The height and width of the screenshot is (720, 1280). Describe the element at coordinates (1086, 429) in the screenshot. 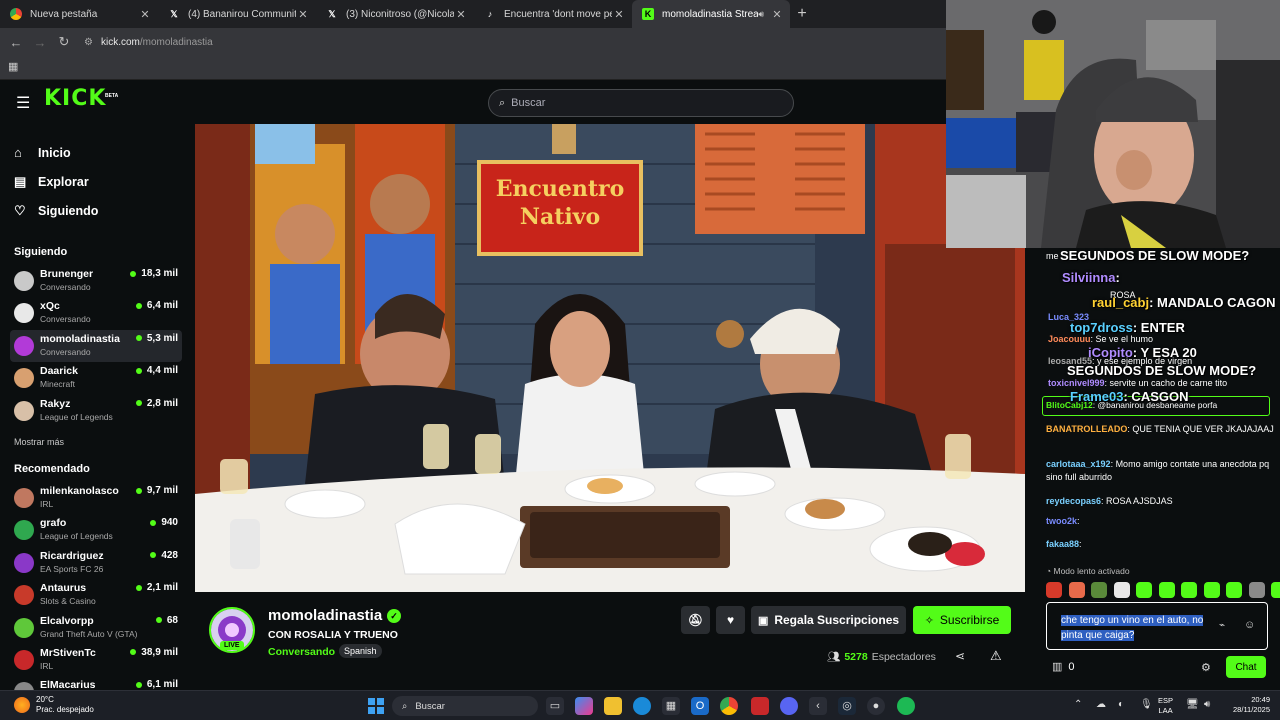

I see `chat-username: BANATROLLEADO` at that location.